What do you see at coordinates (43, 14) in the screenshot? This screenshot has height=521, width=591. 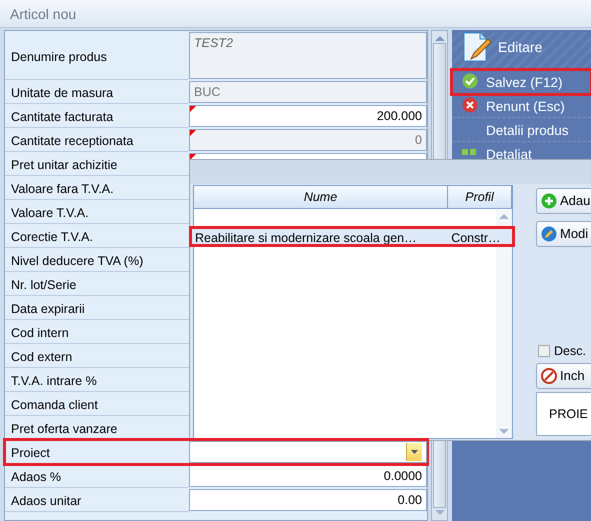 I see `window-title: Articol nou` at bounding box center [43, 14].